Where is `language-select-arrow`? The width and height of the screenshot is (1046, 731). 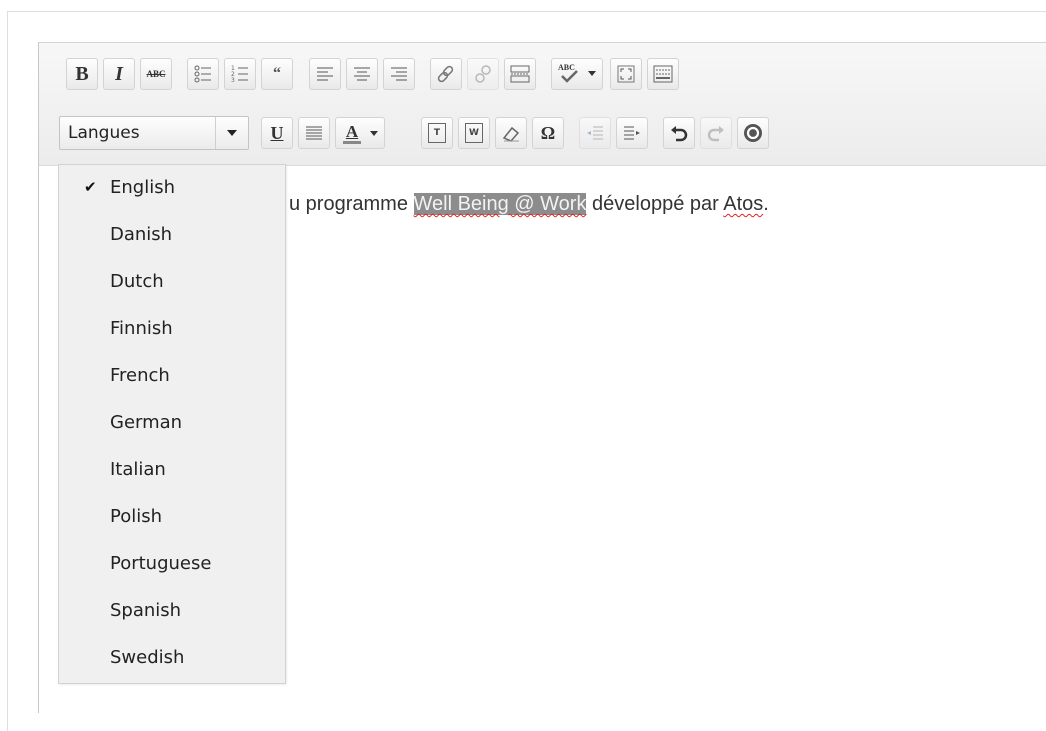
language-select-arrow is located at coordinates (231, 133).